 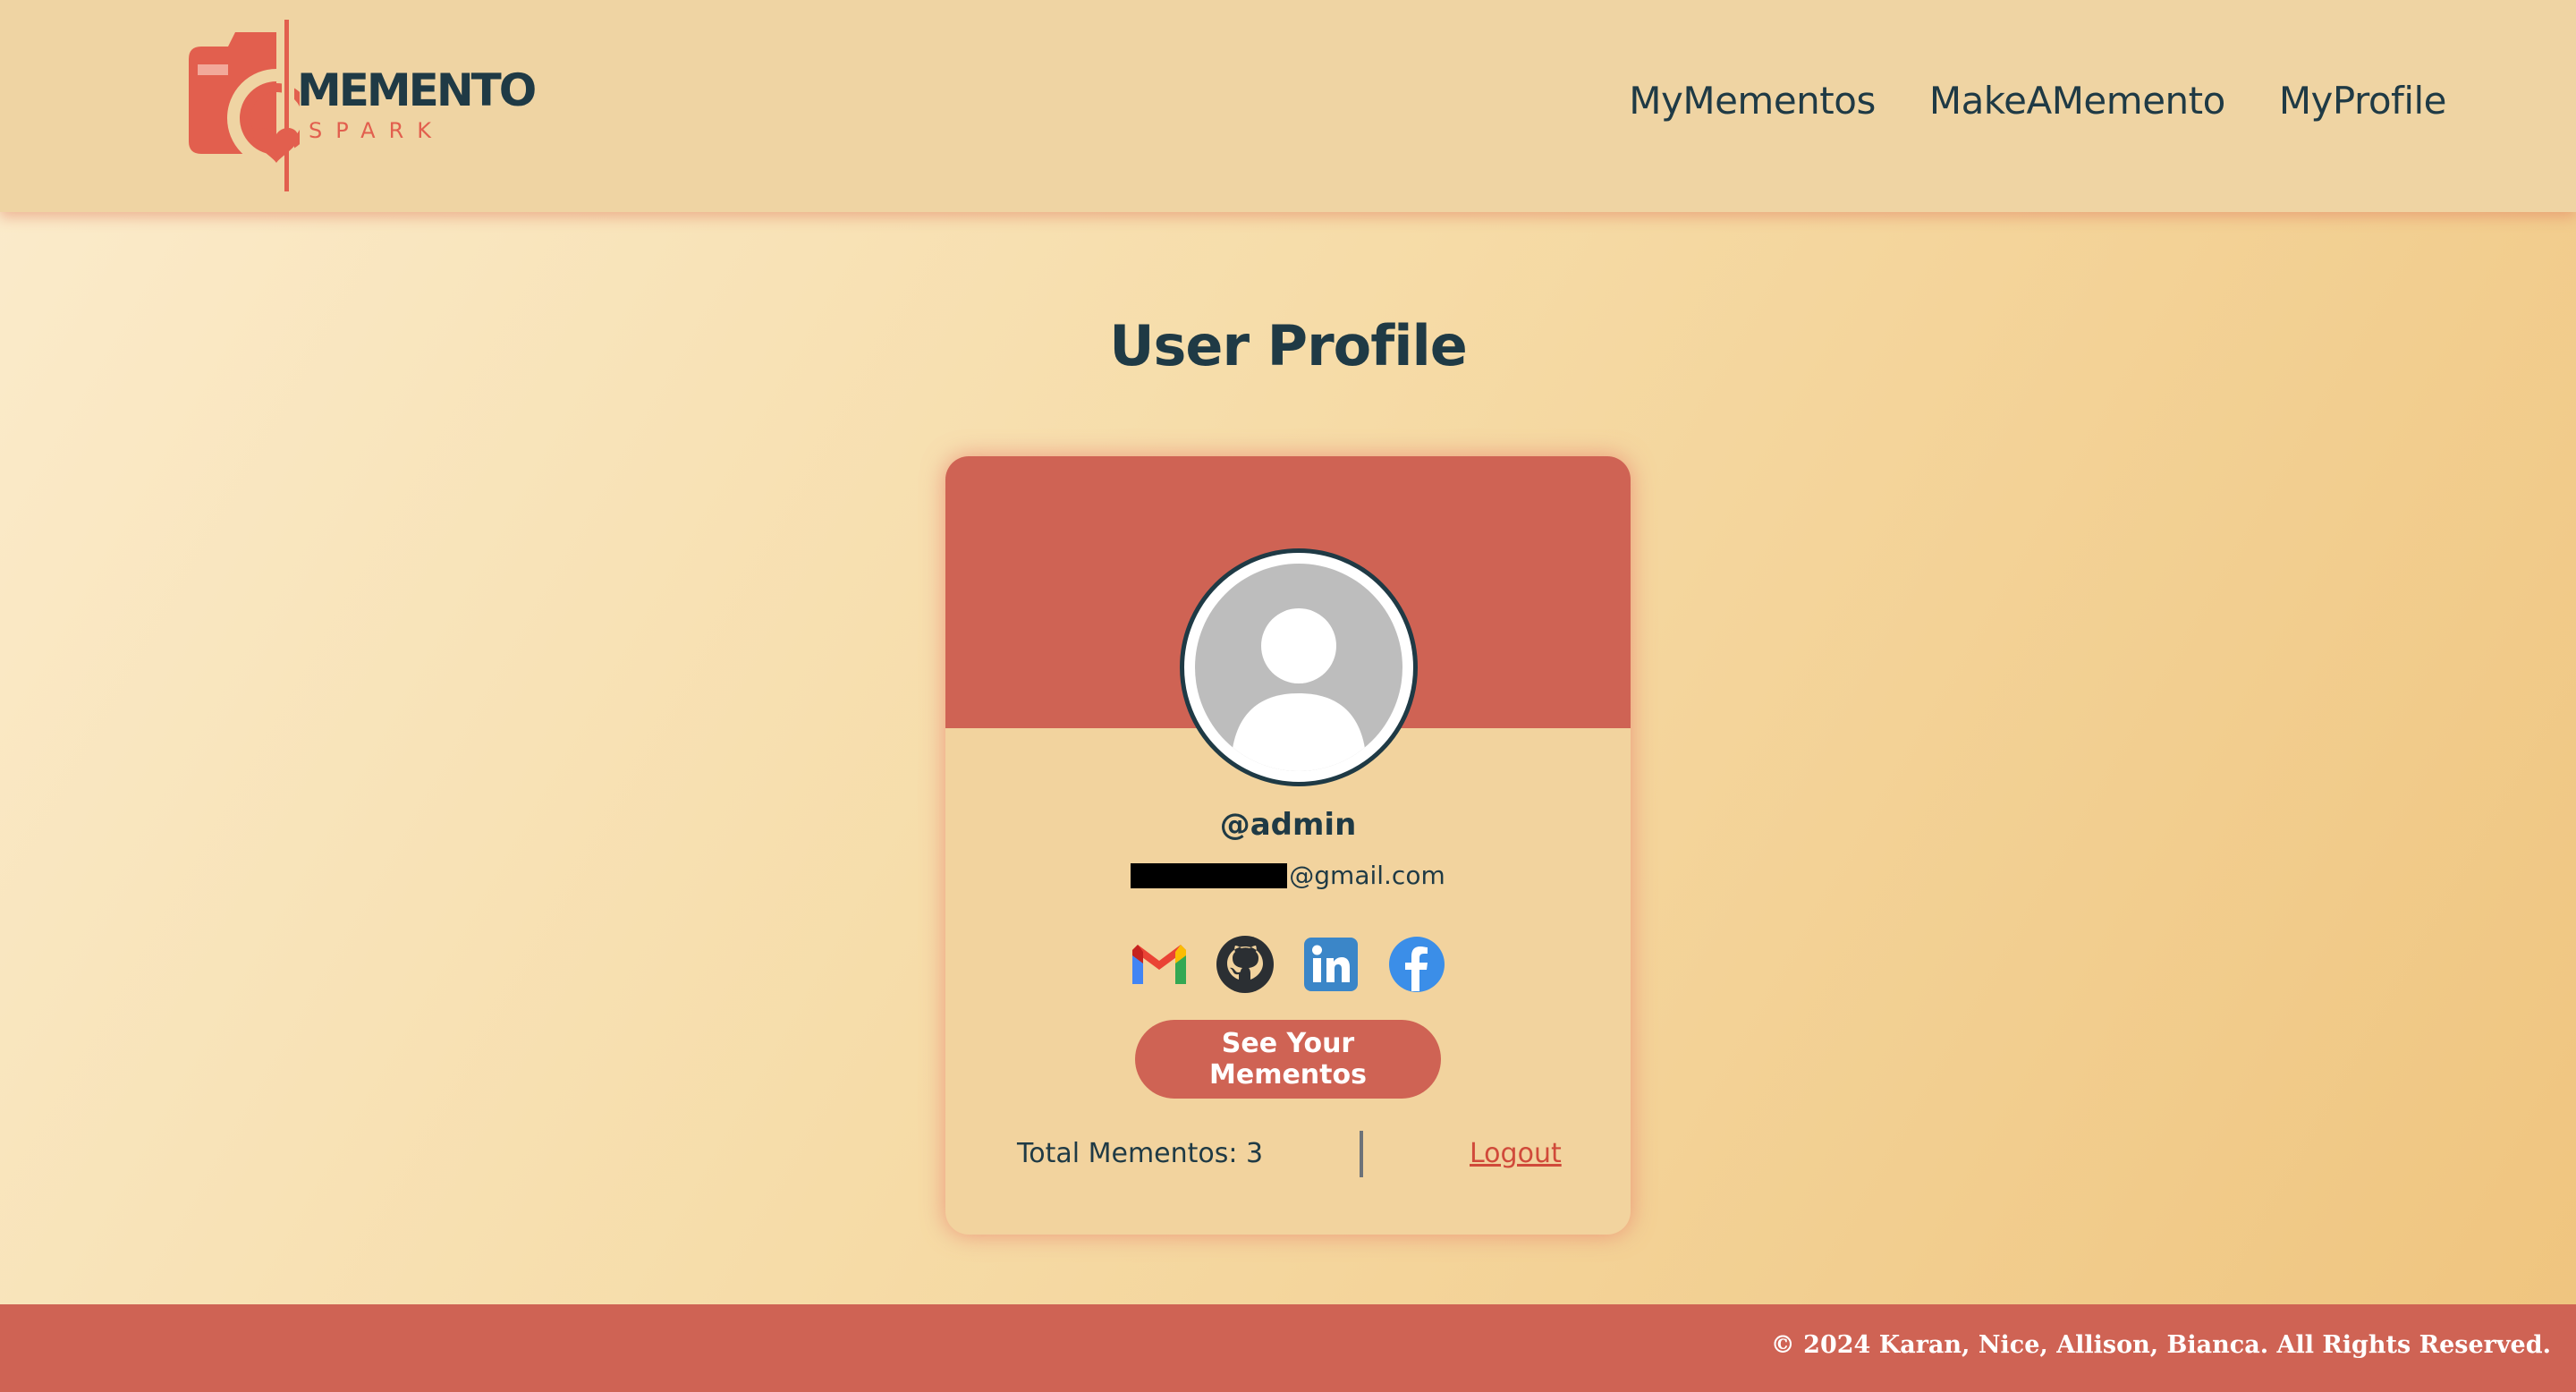 What do you see at coordinates (1209, 875) in the screenshot?
I see `email-redaction` at bounding box center [1209, 875].